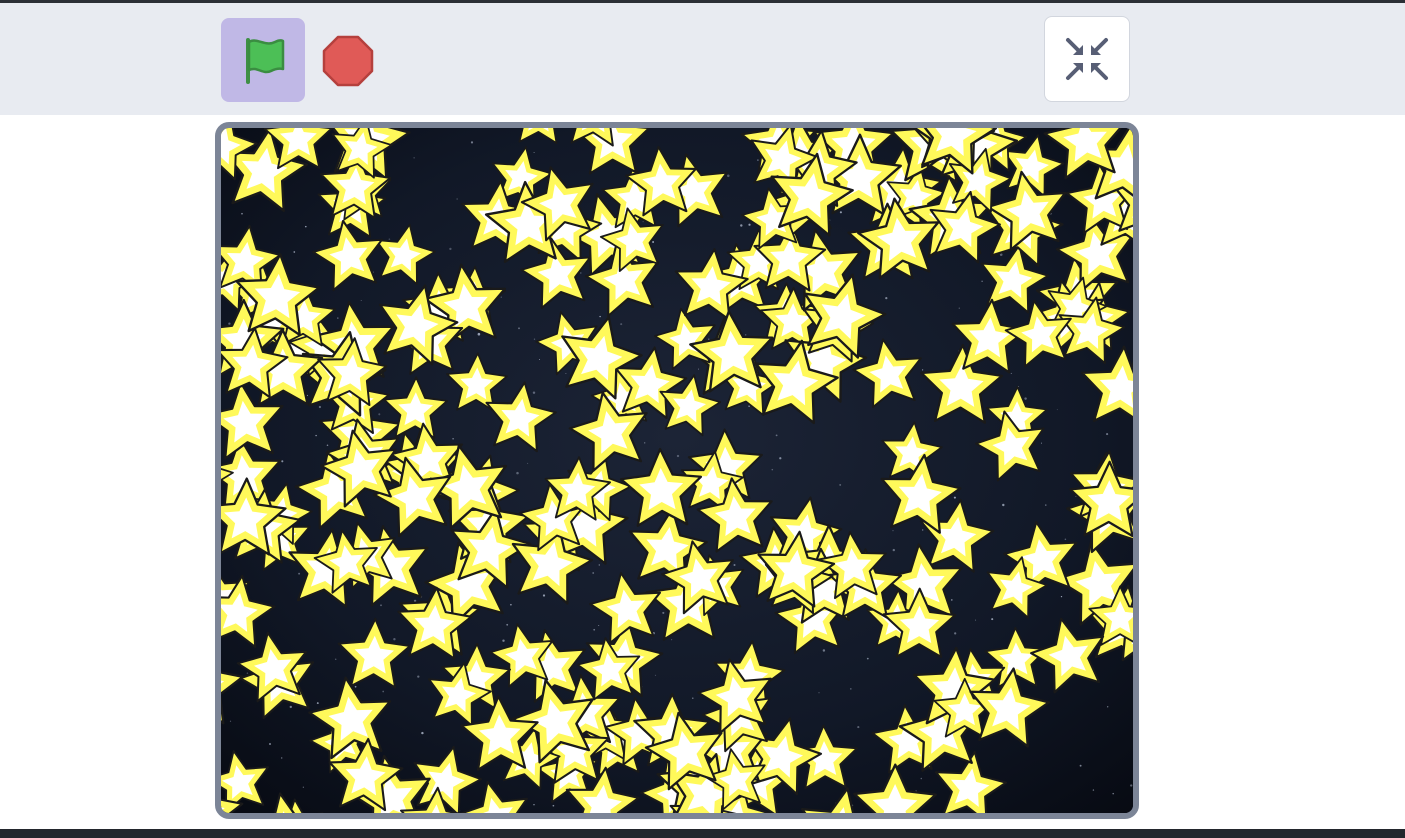 The height and width of the screenshot is (838, 1405). I want to click on green-flag-button, so click(263, 60).